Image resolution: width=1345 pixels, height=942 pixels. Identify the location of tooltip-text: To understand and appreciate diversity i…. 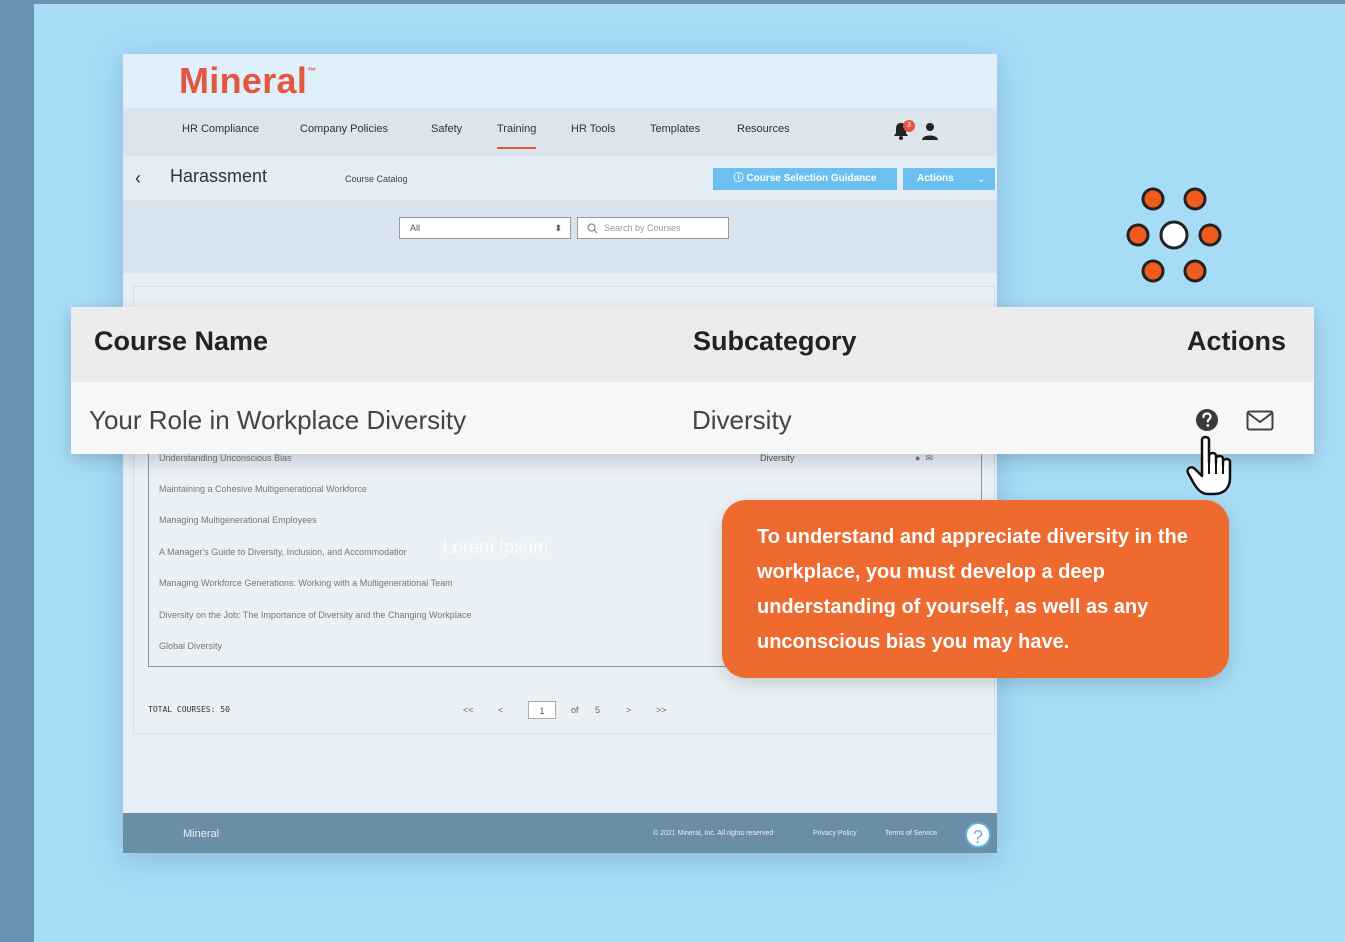
(972, 589).